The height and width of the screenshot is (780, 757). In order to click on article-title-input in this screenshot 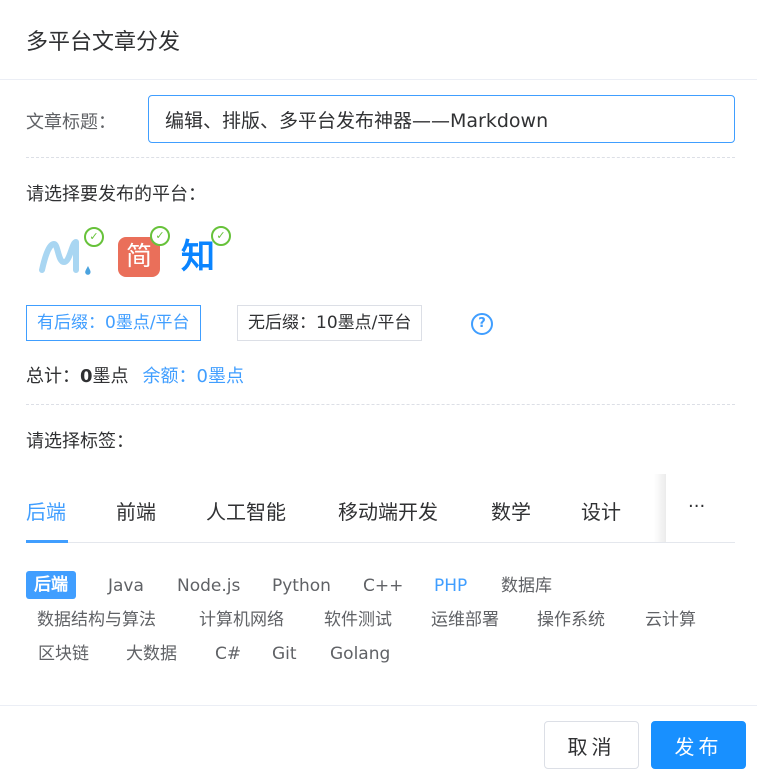, I will do `click(441, 119)`.